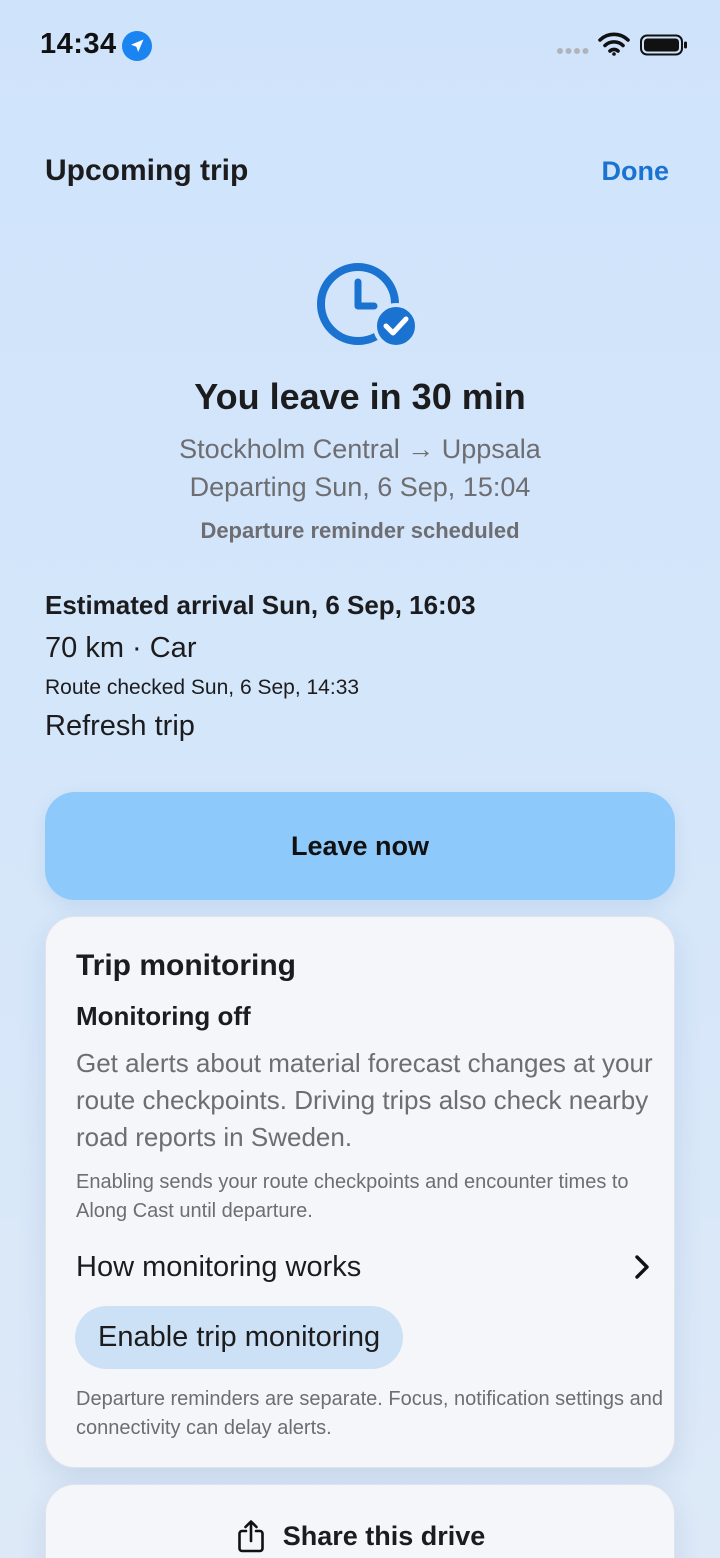 This screenshot has width=720, height=1558. I want to click on battery-icon, so click(663, 45).